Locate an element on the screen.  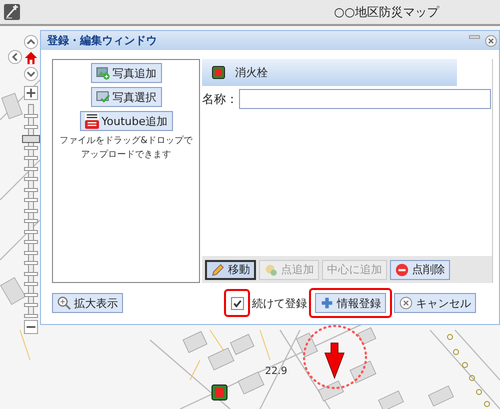
close-icon is located at coordinates (491, 40).